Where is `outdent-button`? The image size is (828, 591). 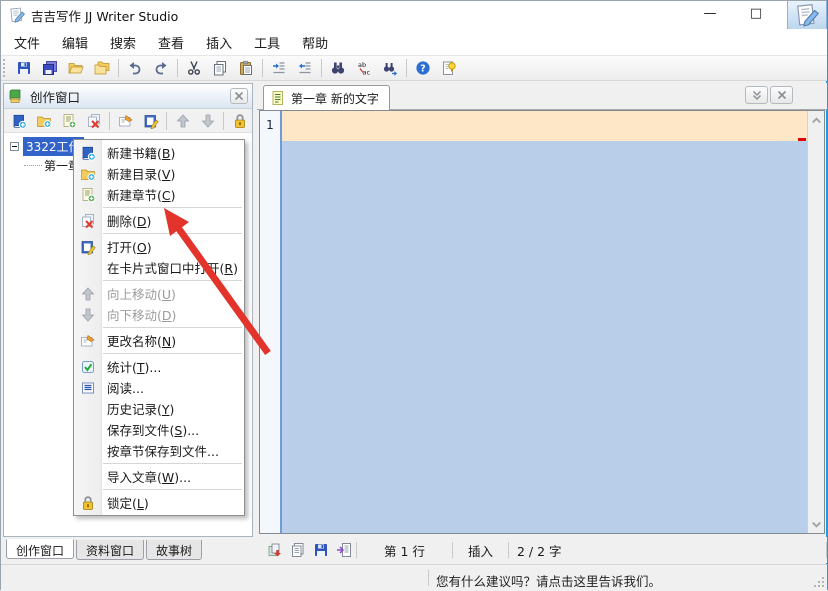
outdent-button is located at coordinates (305, 68).